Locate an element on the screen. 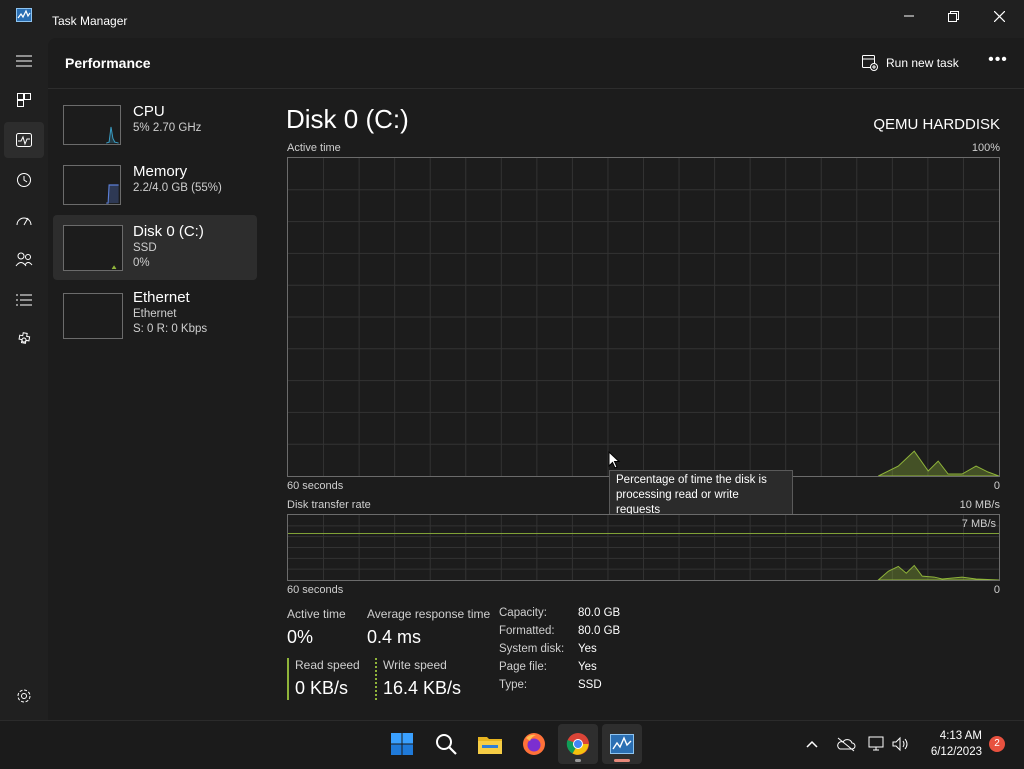 The width and height of the screenshot is (1024, 769). details-icon is located at coordinates (24, 300).